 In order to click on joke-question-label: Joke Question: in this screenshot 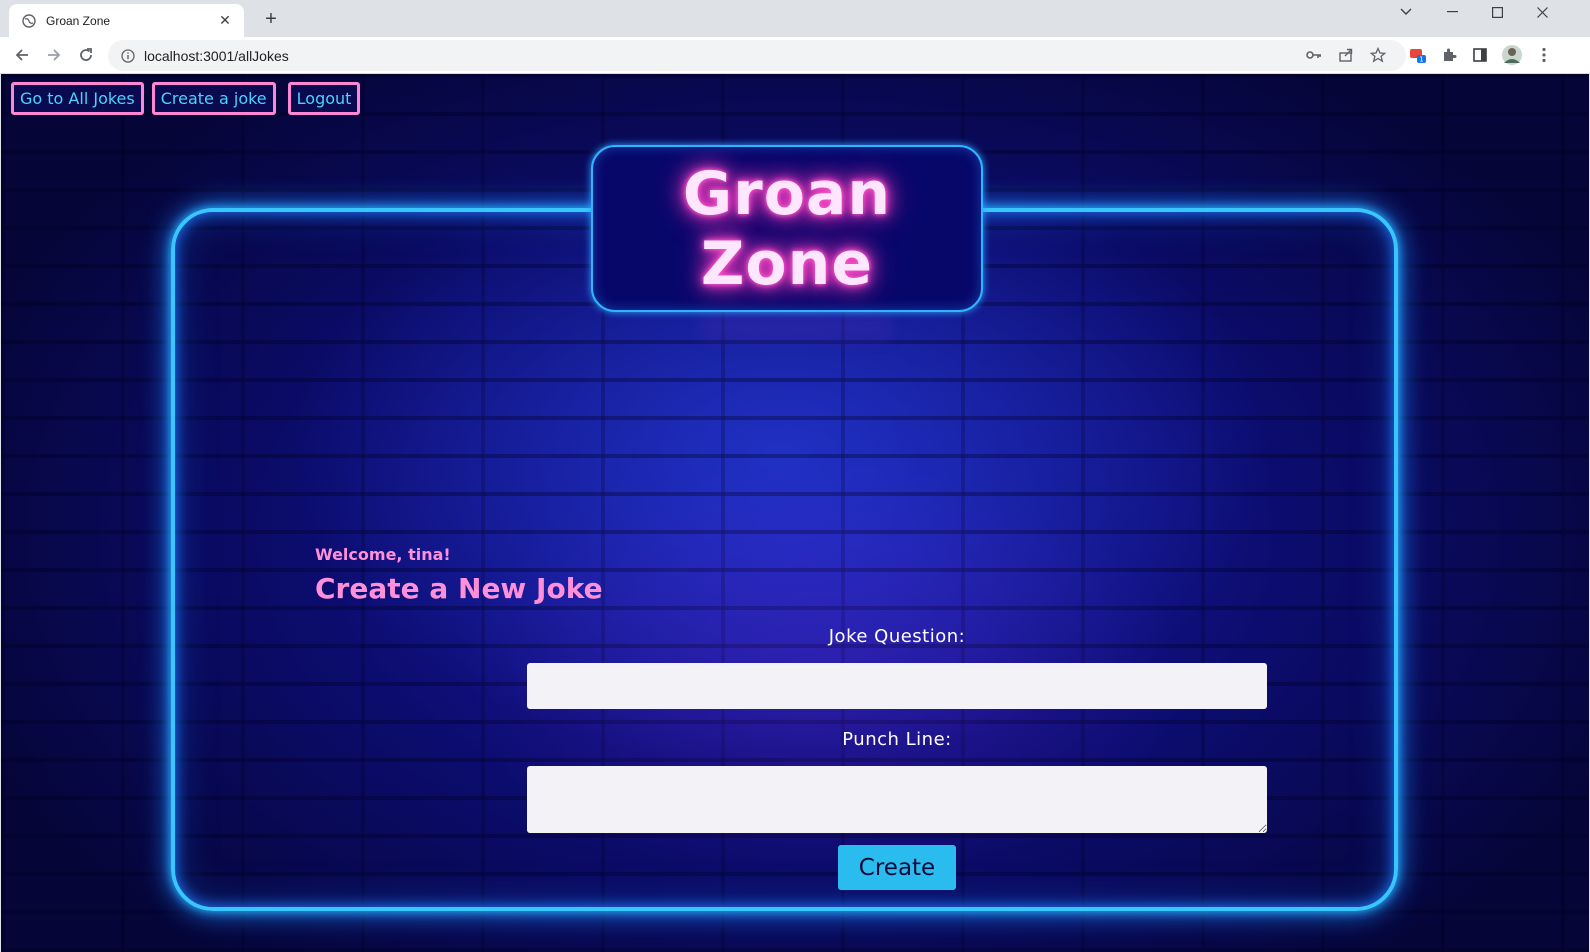, I will do `click(897, 636)`.